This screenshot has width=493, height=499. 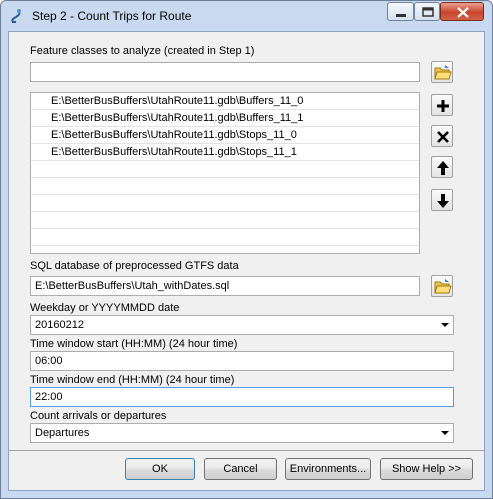 I want to click on plus-icon, so click(x=443, y=106).